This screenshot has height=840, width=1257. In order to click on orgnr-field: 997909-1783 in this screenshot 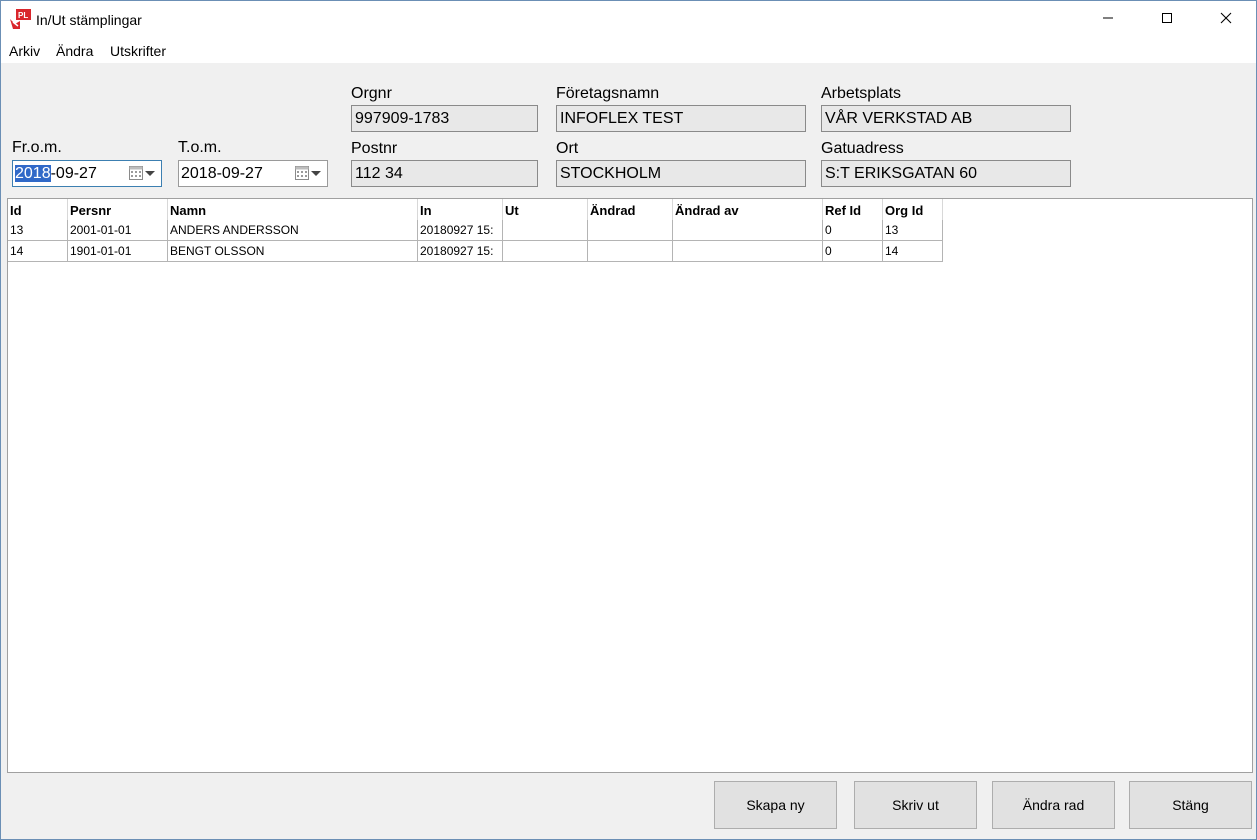, I will do `click(444, 118)`.